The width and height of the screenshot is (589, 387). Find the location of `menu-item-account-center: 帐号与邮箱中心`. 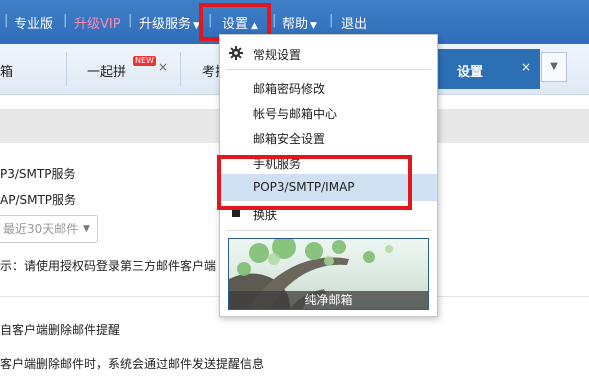

menu-item-account-center: 帐号与邮箱中心 is located at coordinates (328, 112).